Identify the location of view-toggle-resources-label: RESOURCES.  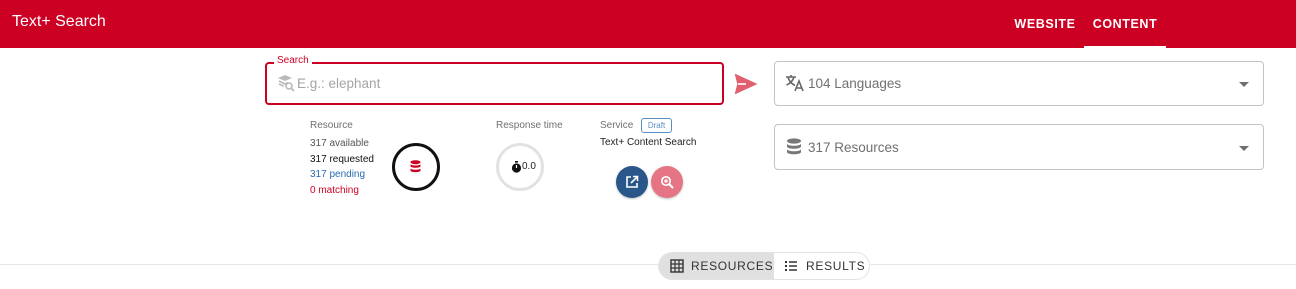
(732, 266).